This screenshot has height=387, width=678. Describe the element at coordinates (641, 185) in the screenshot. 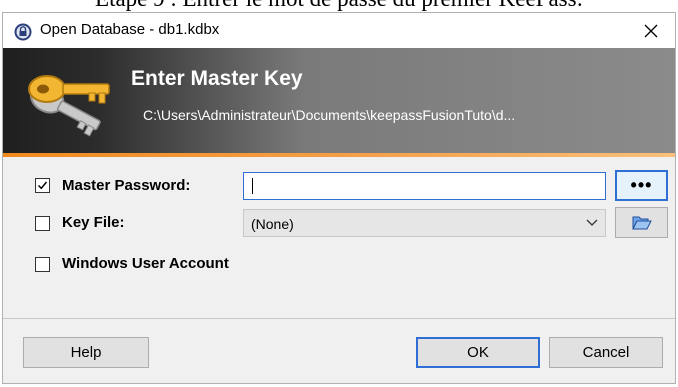

I see `show-password-button: •••` at that location.